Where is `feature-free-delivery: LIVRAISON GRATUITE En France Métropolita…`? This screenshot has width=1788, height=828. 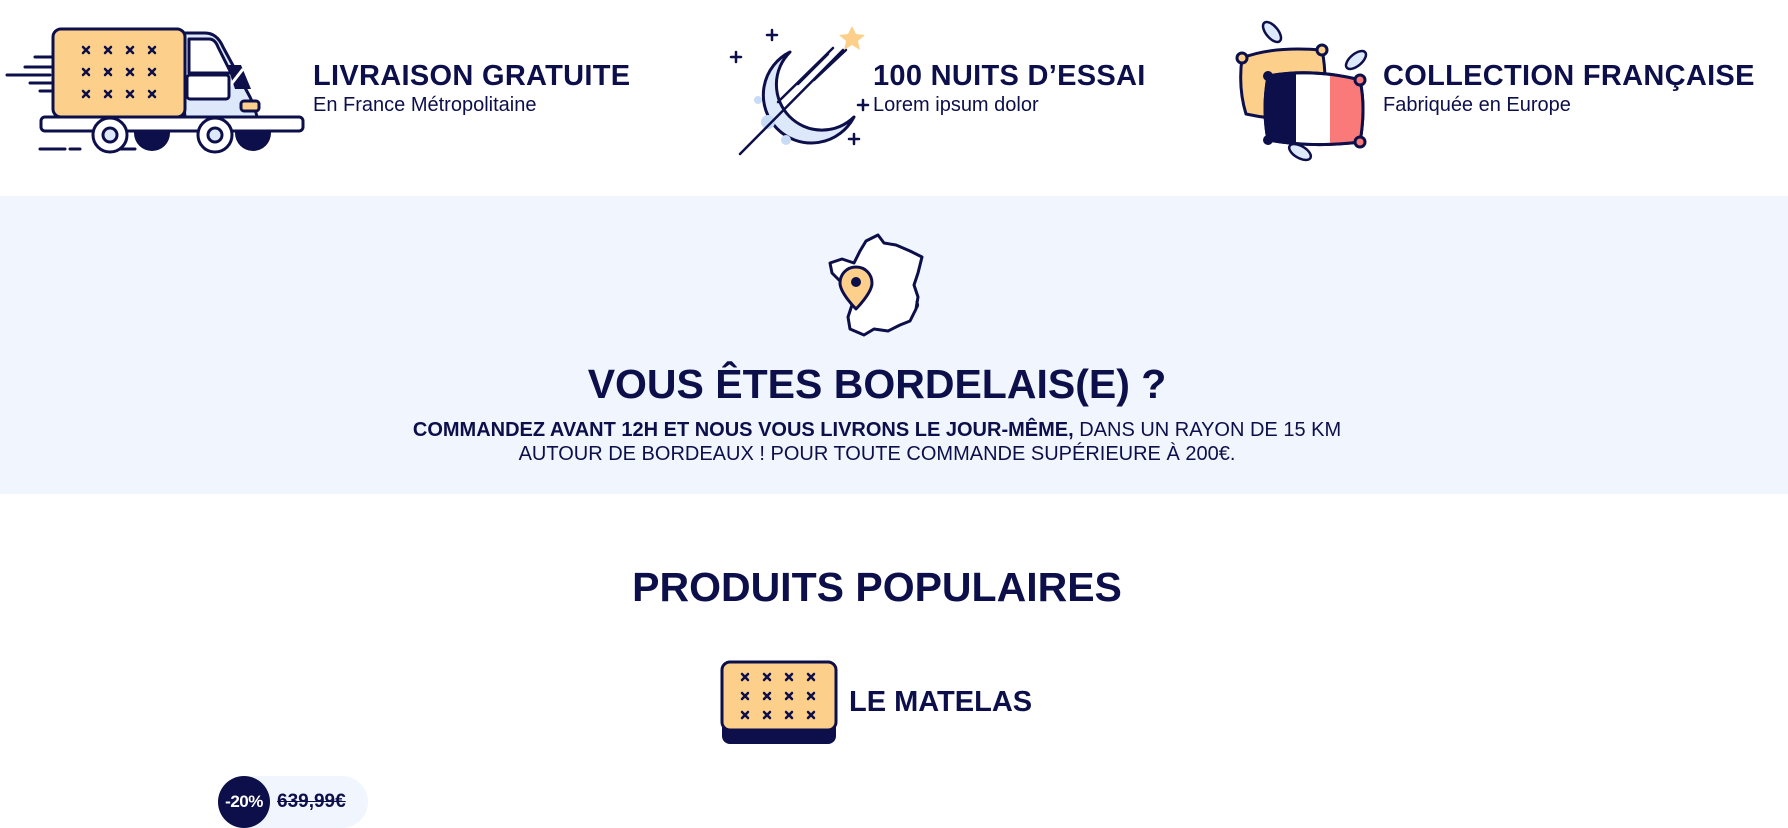 feature-free-delivery: LIVRAISON GRATUITE En France Métropolita… is located at coordinates (320, 98).